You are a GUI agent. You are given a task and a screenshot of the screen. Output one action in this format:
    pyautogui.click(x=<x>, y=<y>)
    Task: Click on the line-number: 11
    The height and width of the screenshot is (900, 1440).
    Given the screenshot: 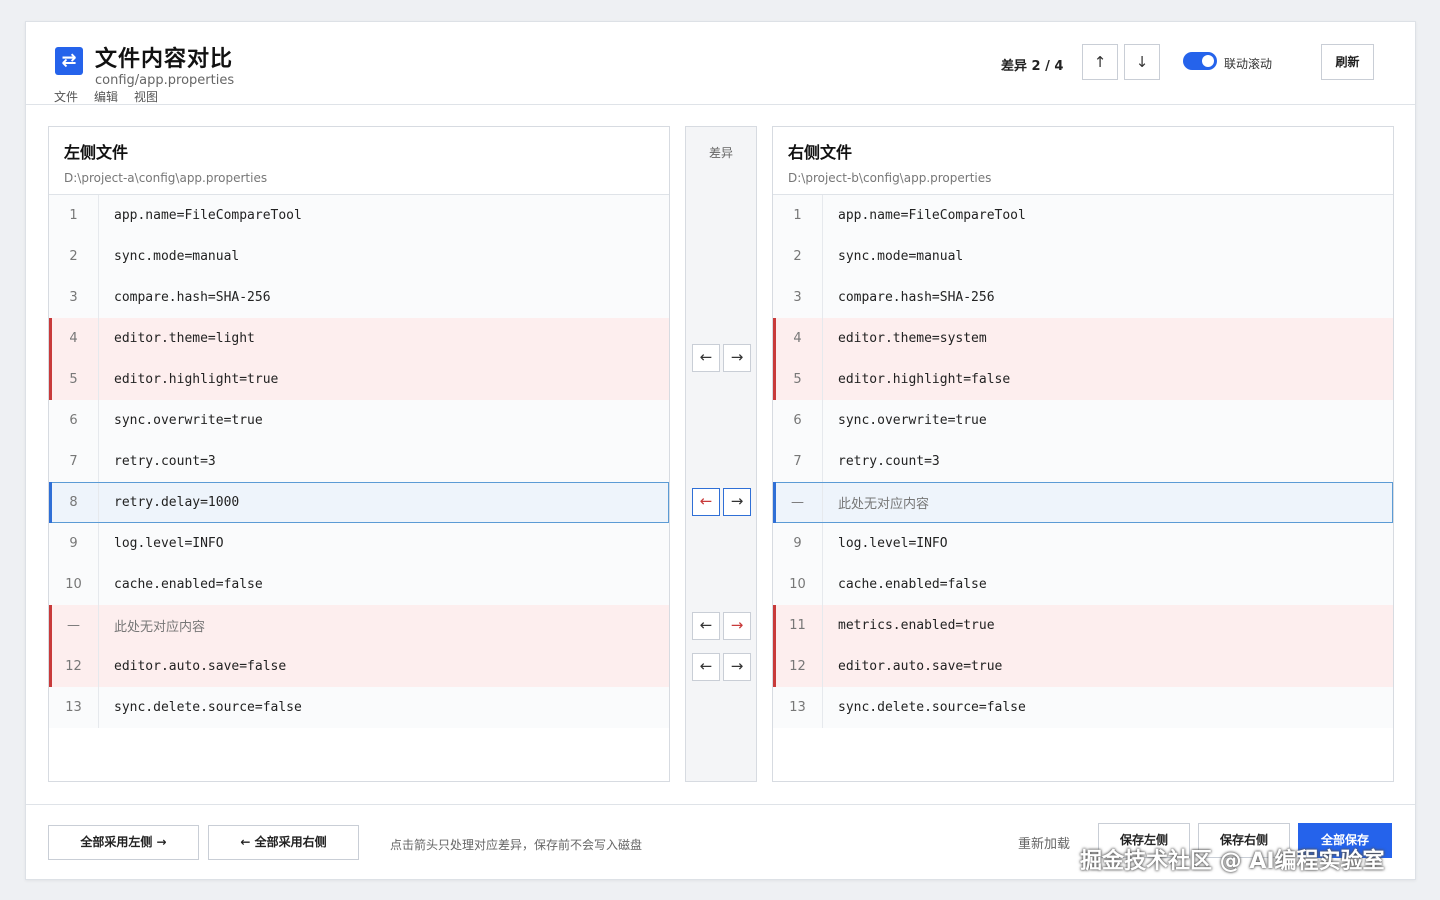 What is the action you would take?
    pyautogui.click(x=798, y=625)
    